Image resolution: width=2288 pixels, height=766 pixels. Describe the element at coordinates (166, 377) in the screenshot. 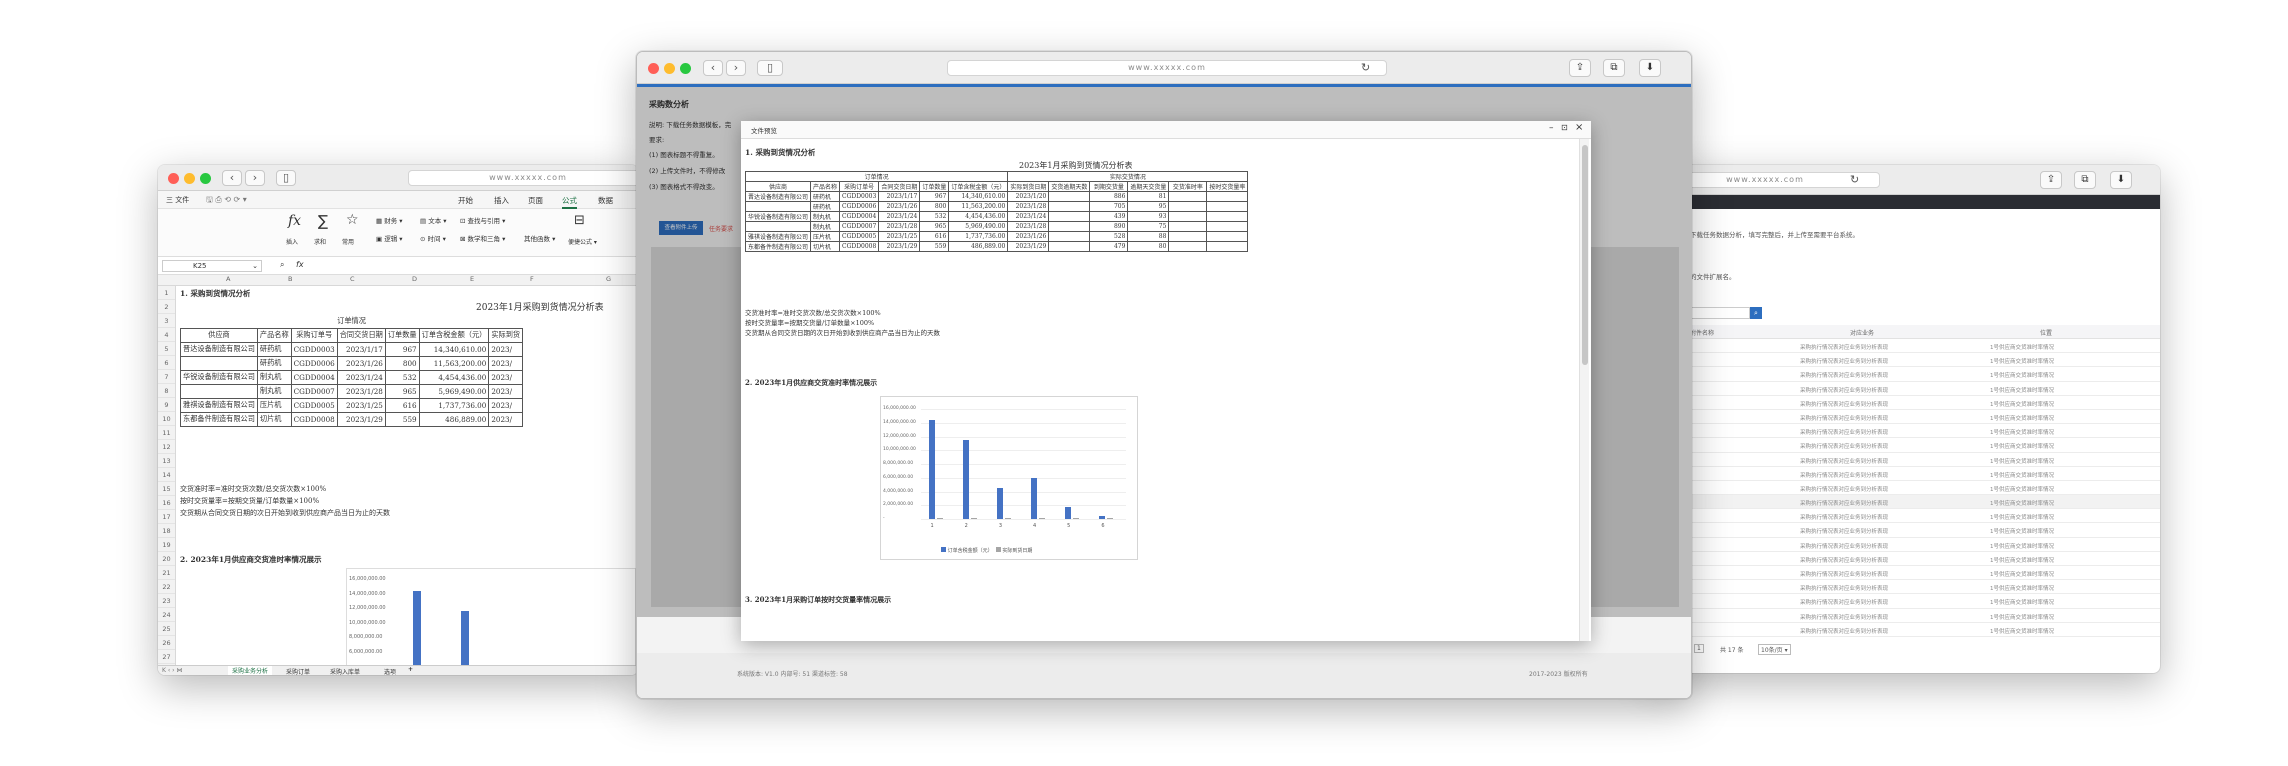

I see `row-number: 7` at that location.